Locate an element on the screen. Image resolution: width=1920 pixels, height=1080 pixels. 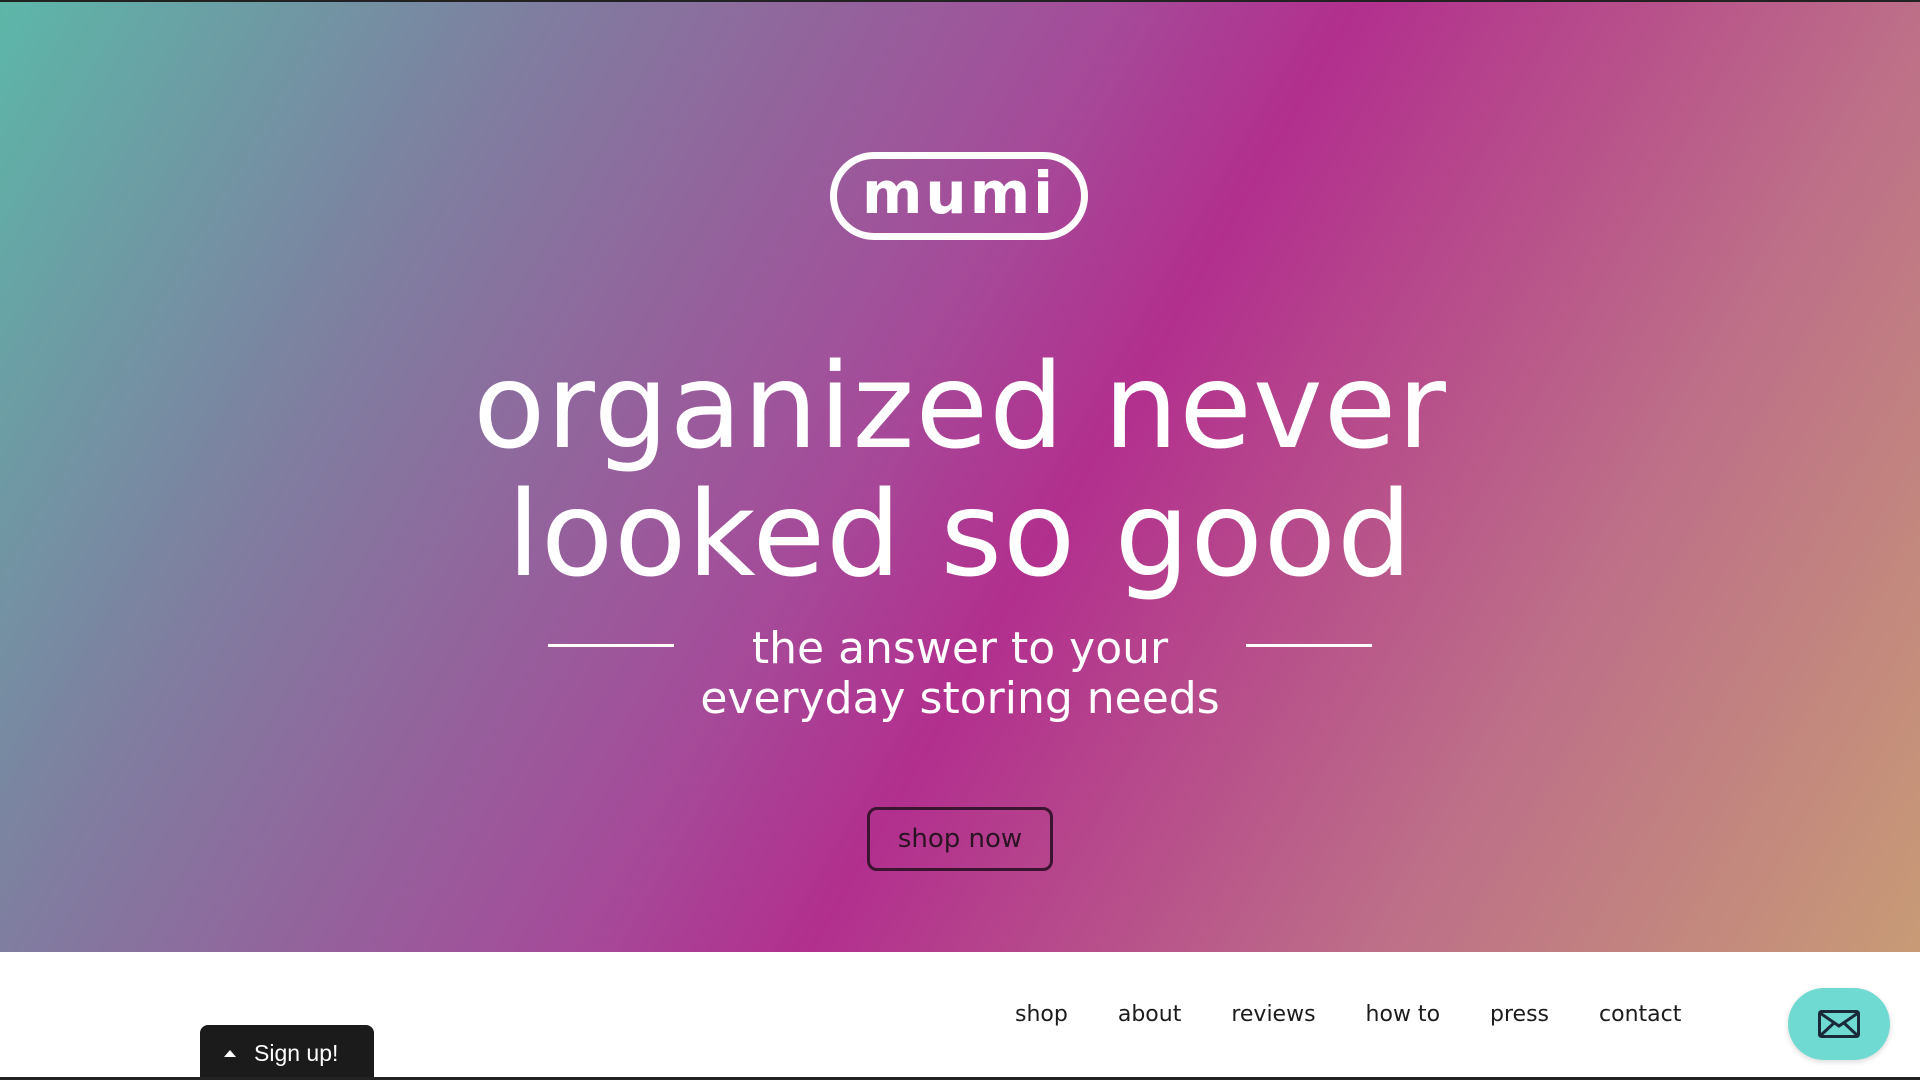
headline-line-1: organized never is located at coordinates (960, 406).